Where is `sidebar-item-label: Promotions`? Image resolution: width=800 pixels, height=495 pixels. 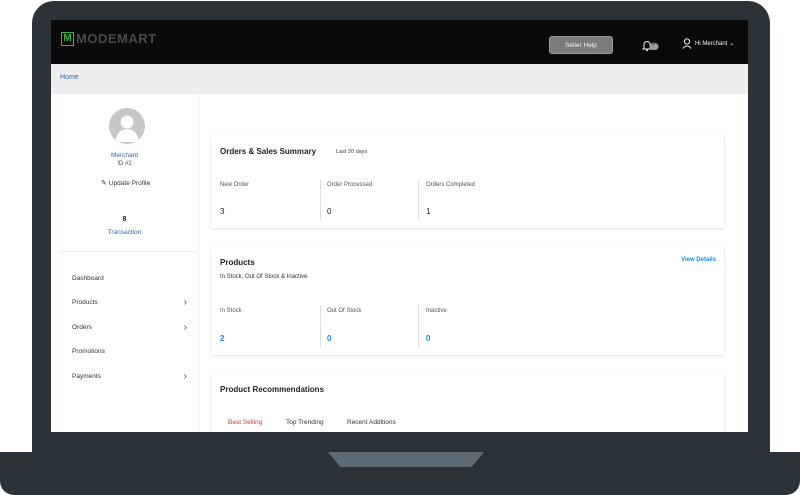
sidebar-item-label: Promotions is located at coordinates (88, 351).